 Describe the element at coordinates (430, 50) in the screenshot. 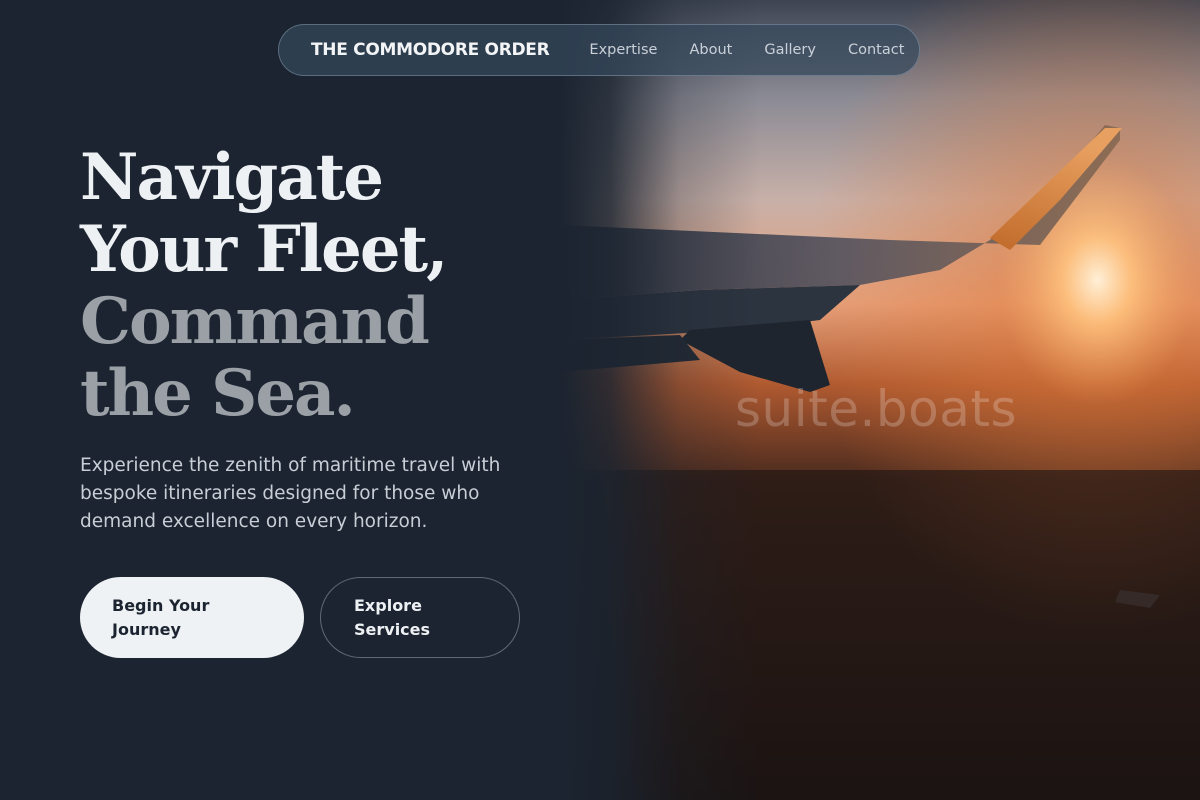

I see `brand-logo: THE COMMODORE ORDER` at that location.